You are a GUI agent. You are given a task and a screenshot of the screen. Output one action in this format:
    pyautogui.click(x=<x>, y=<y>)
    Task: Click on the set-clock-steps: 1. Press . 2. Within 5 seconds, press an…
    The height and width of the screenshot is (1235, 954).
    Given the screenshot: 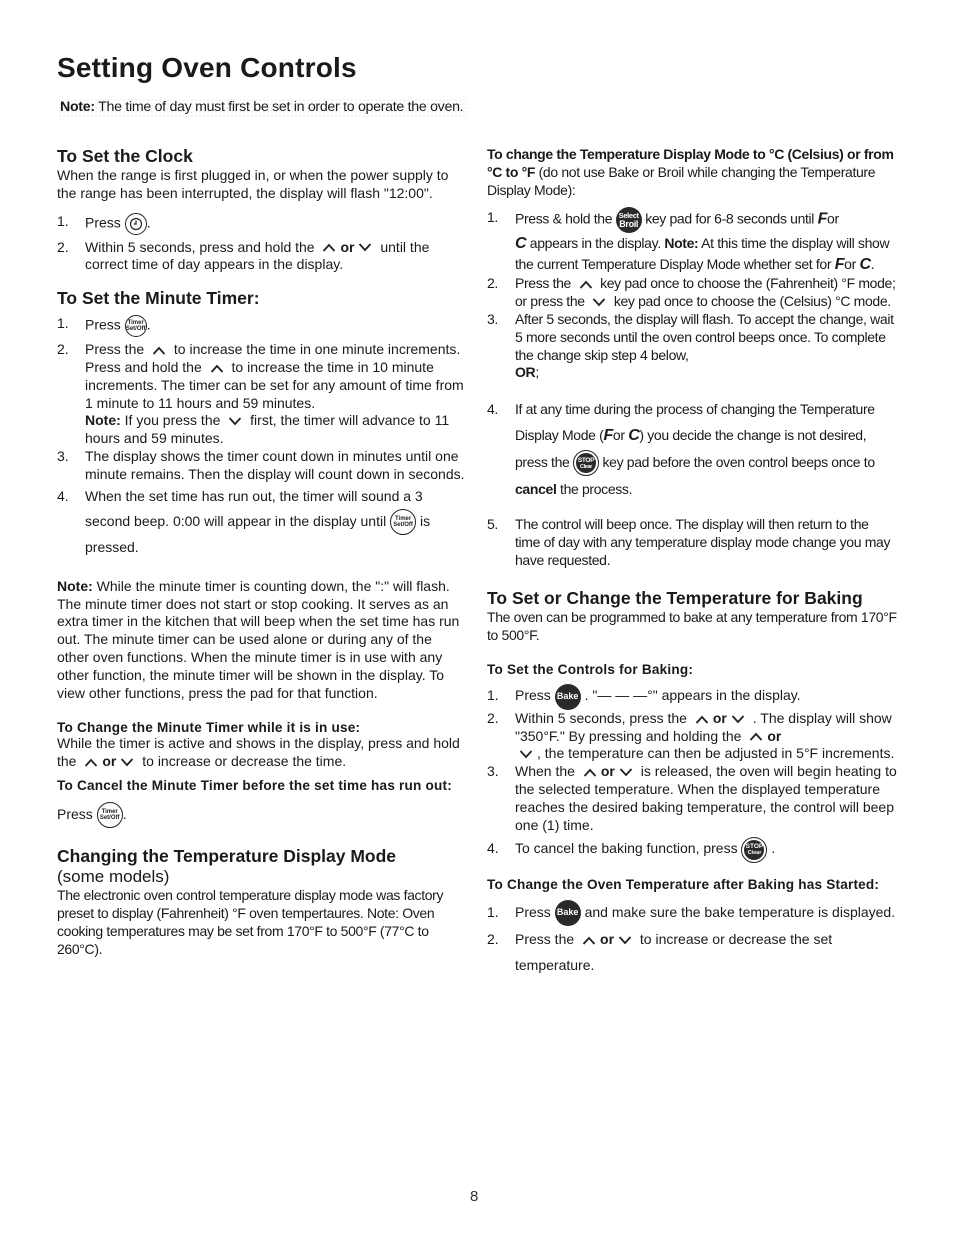 What is the action you would take?
    pyautogui.click(x=262, y=243)
    